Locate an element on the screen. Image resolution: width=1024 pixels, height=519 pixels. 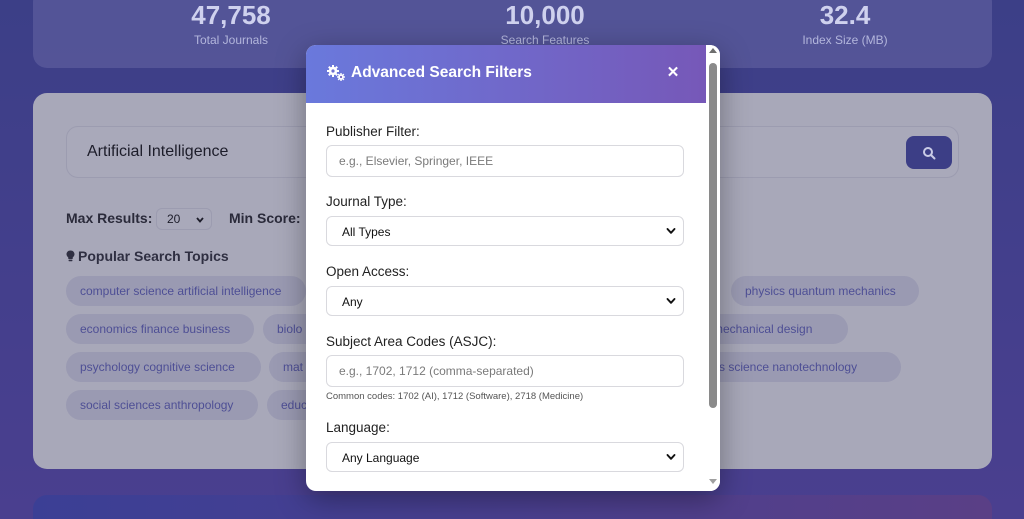
close-icon: ✕ is located at coordinates (673, 72).